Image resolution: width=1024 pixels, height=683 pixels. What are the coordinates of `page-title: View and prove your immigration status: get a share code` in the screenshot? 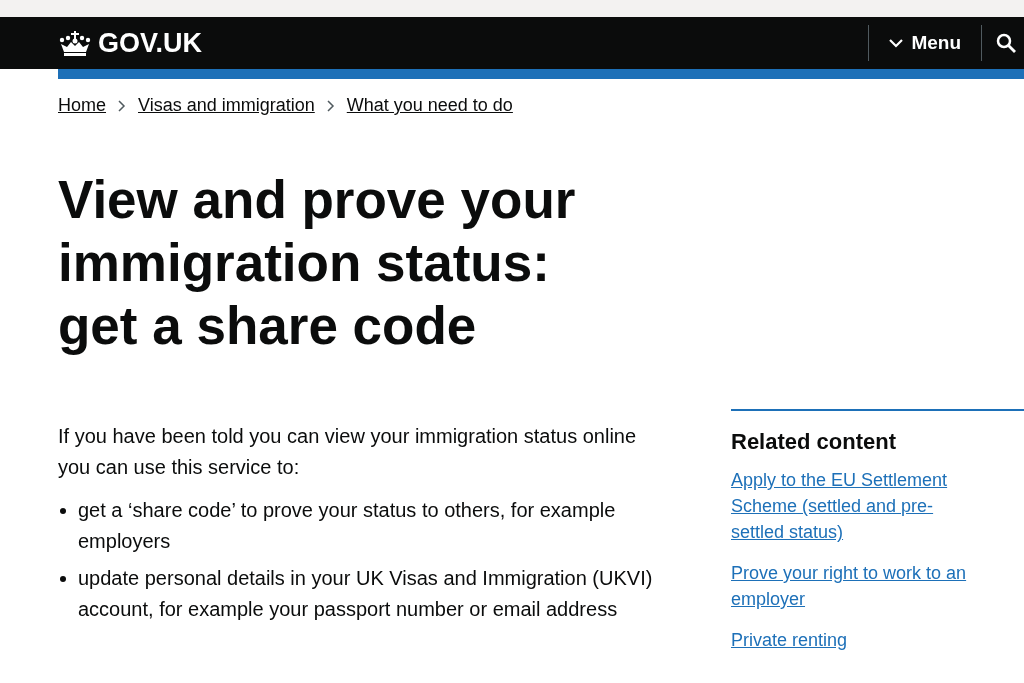 It's located at (317, 263).